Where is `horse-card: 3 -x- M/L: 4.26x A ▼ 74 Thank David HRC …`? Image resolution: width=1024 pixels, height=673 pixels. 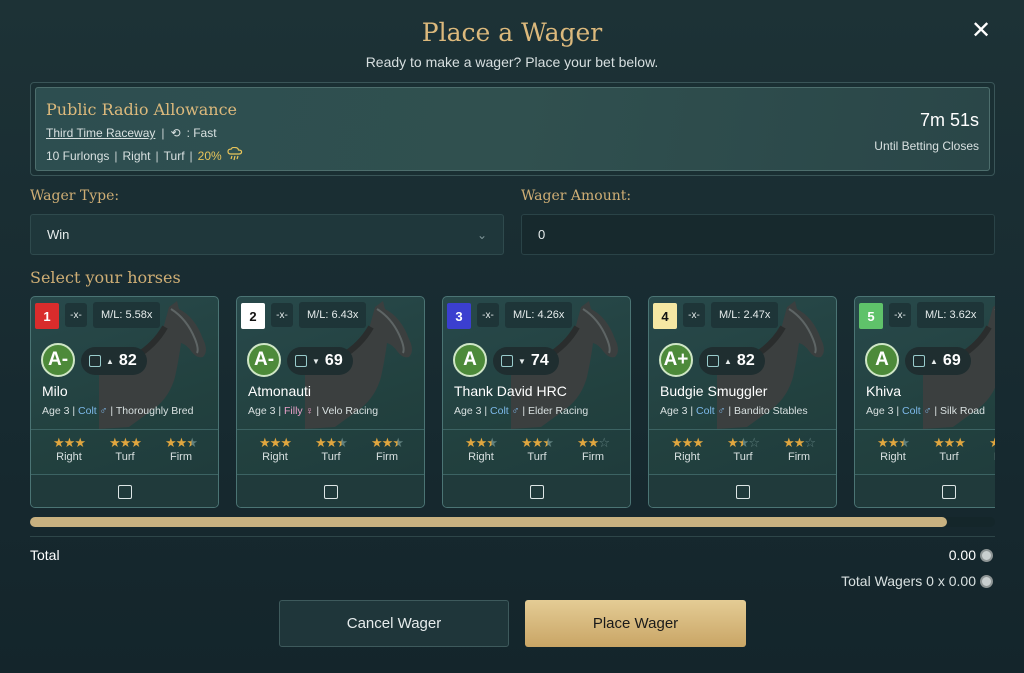 horse-card: 3 -x- M/L: 4.26x A ▼ 74 Thank David HRC … is located at coordinates (536, 402).